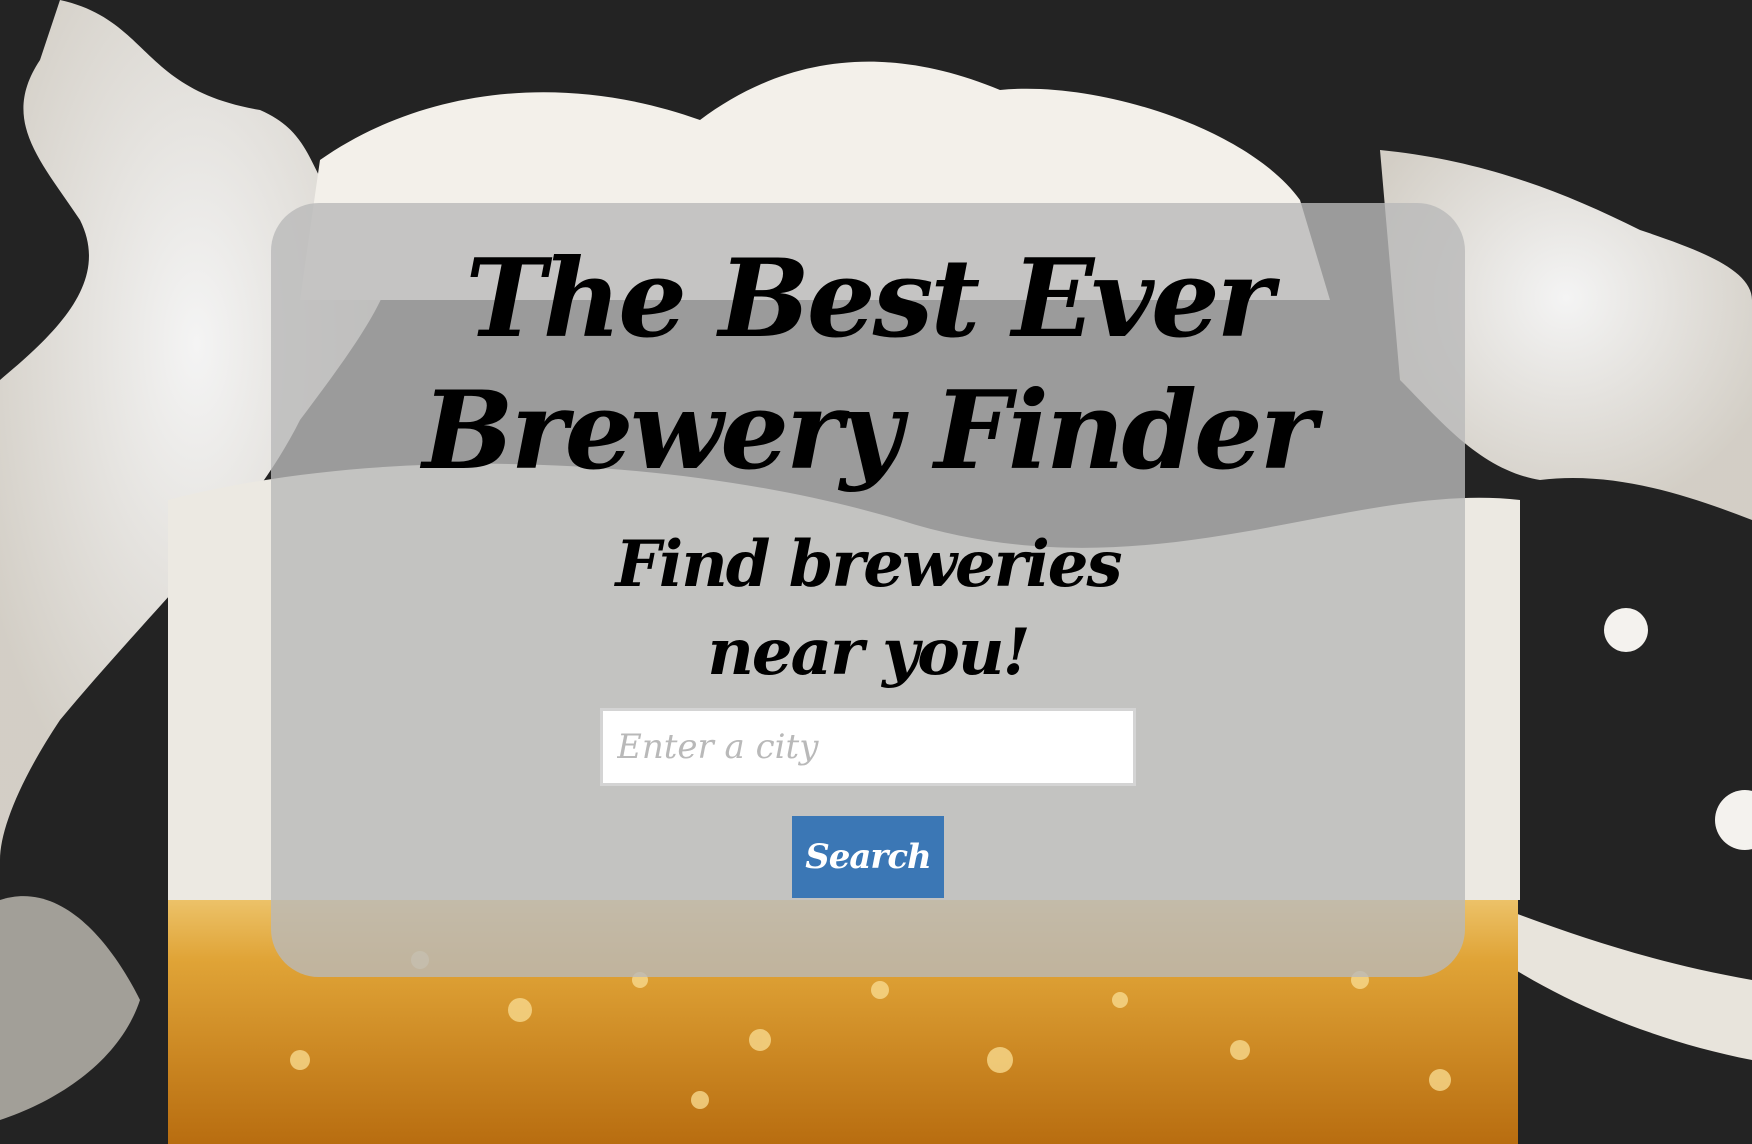 The width and height of the screenshot is (1752, 1144). What do you see at coordinates (868, 747) in the screenshot?
I see `city-search-input` at bounding box center [868, 747].